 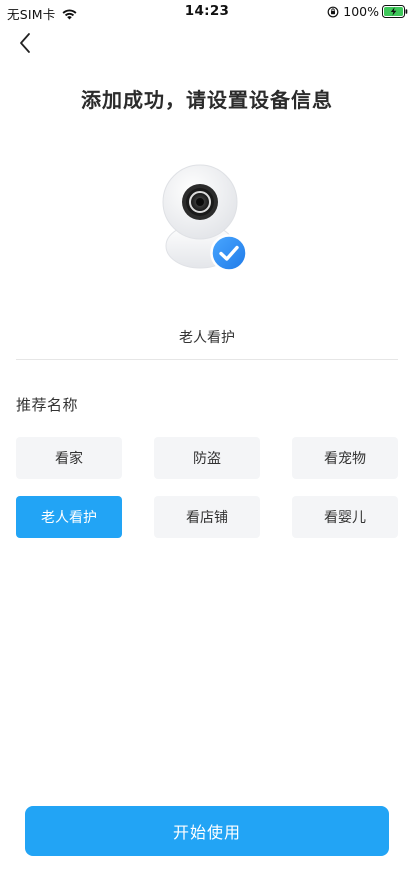 What do you see at coordinates (207, 100) in the screenshot?
I see `page-title: 添加成功，请设置设备信息` at bounding box center [207, 100].